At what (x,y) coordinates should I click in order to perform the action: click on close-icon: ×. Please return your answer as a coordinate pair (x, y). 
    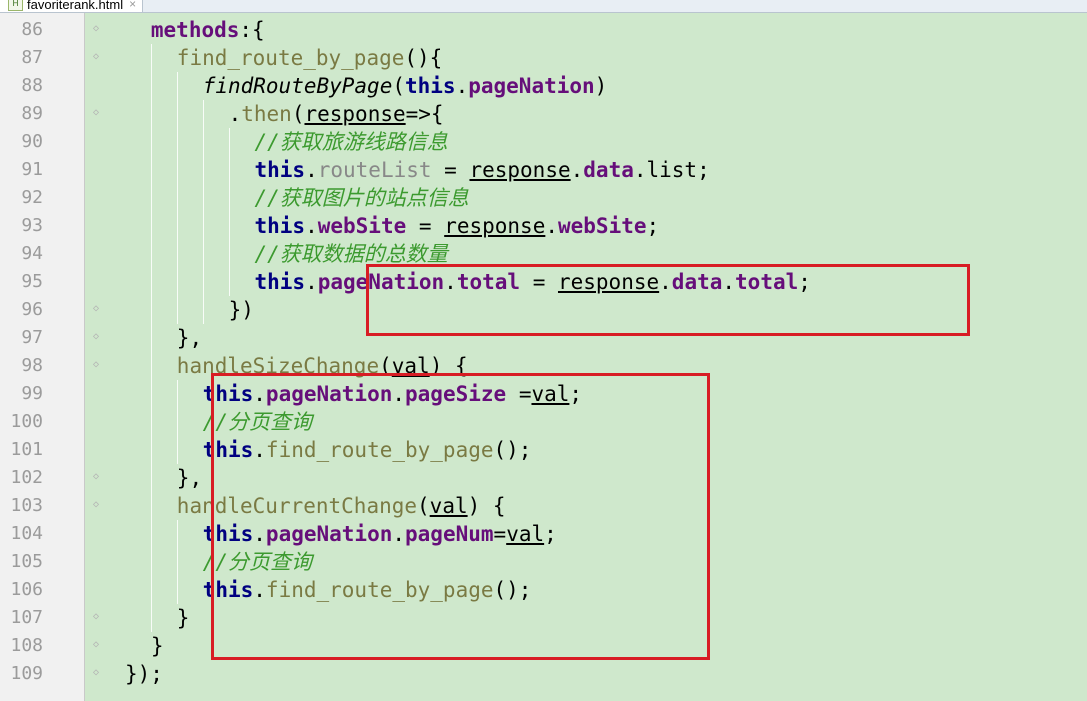
    Looking at the image, I should click on (132, 5).